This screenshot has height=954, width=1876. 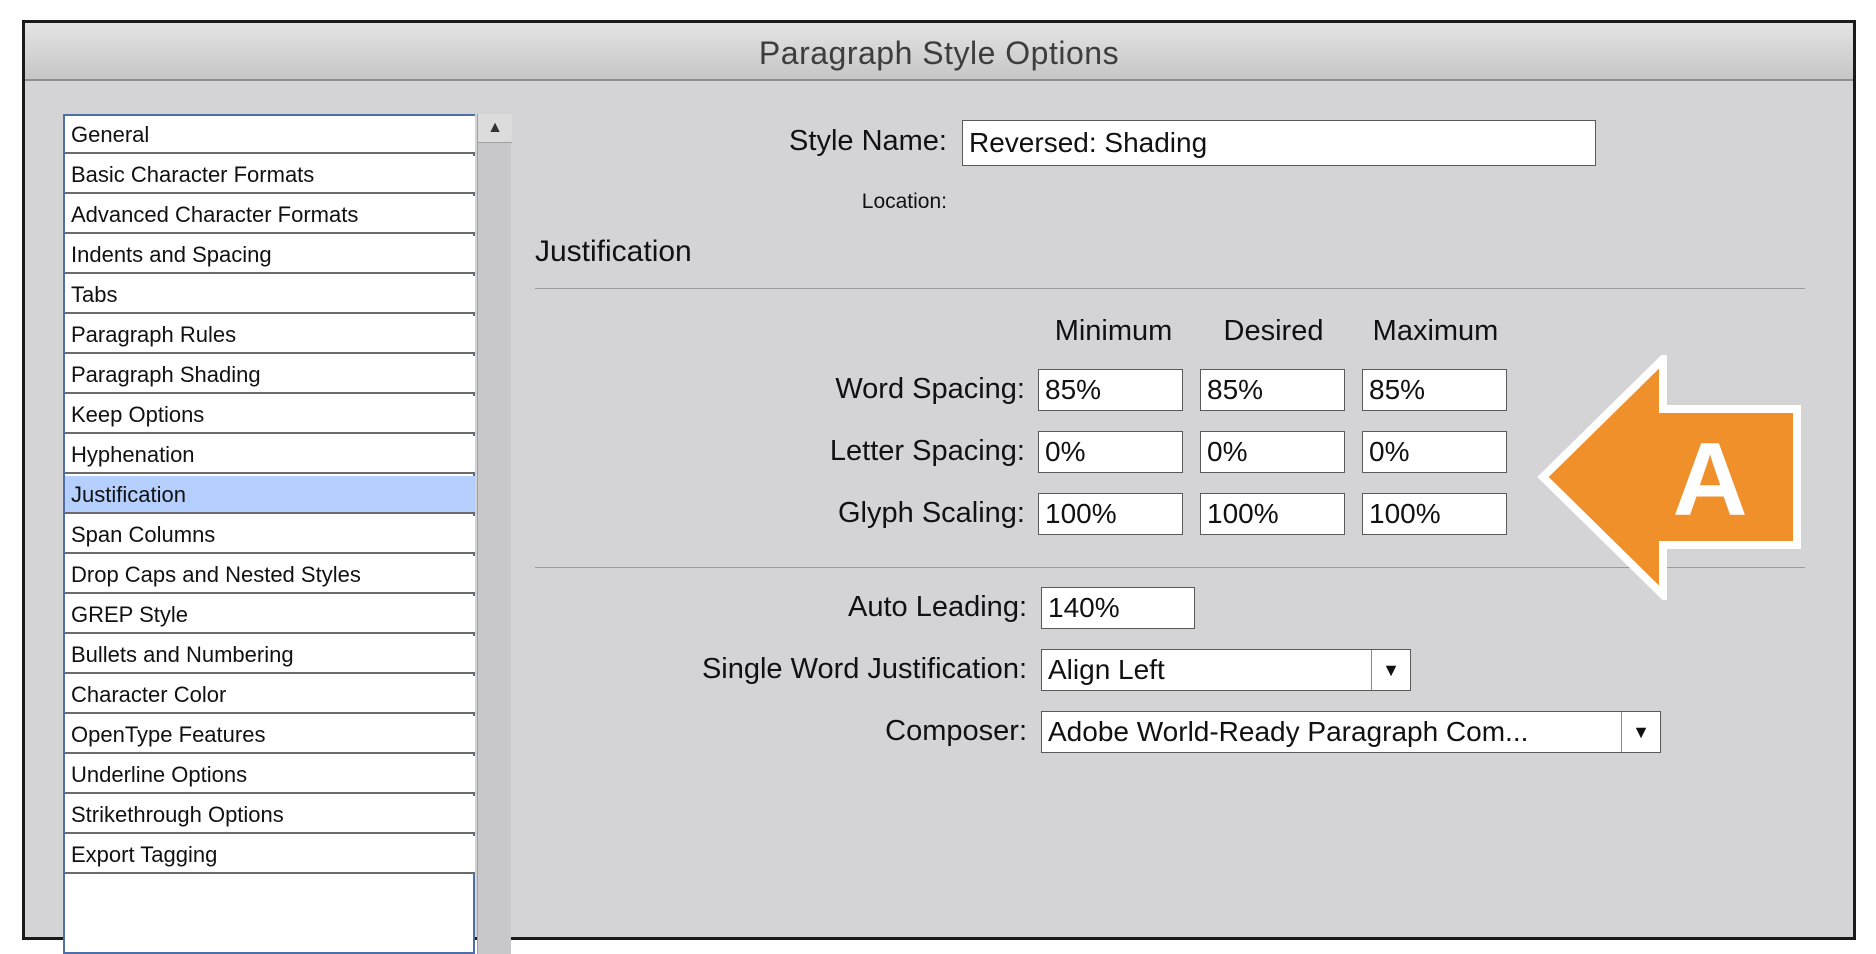 I want to click on title-bar: Paragraph Style Options, so click(x=939, y=52).